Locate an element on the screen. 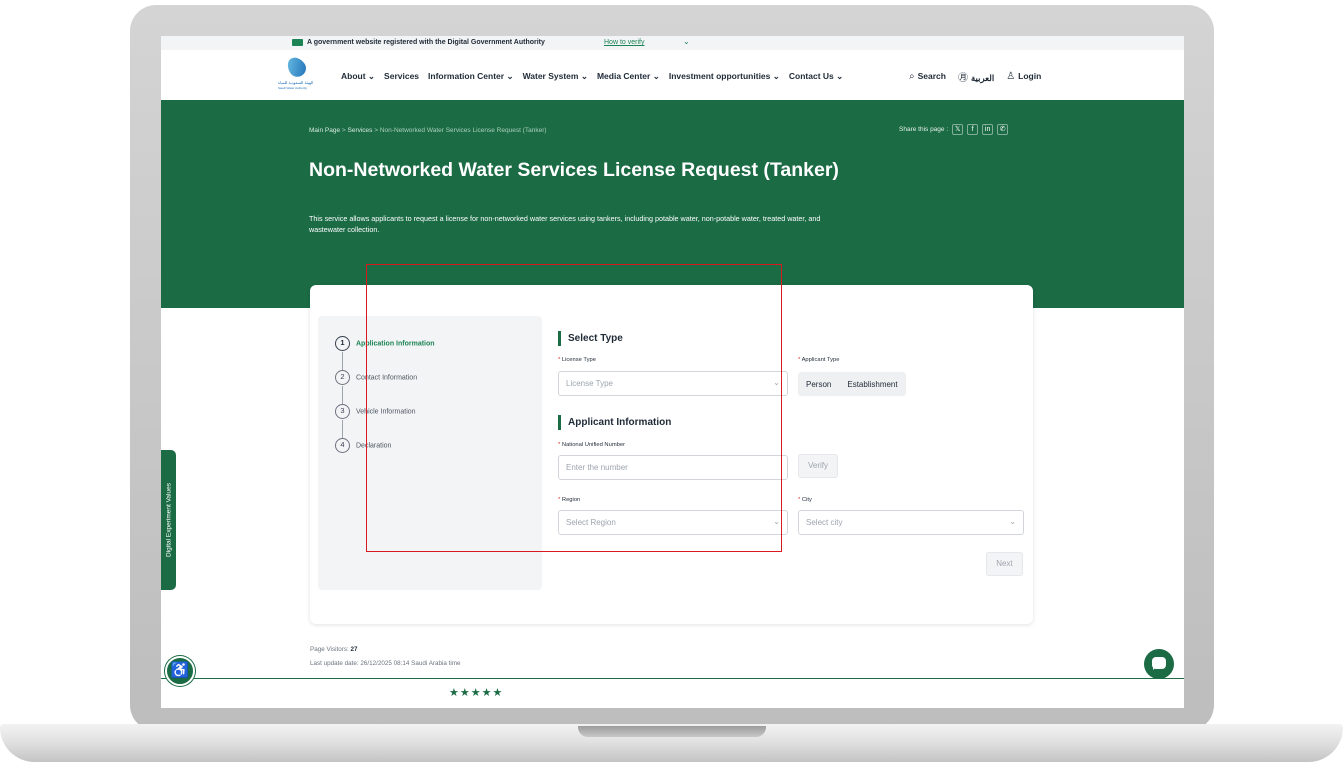  x-icon: 𝕏 is located at coordinates (958, 129).